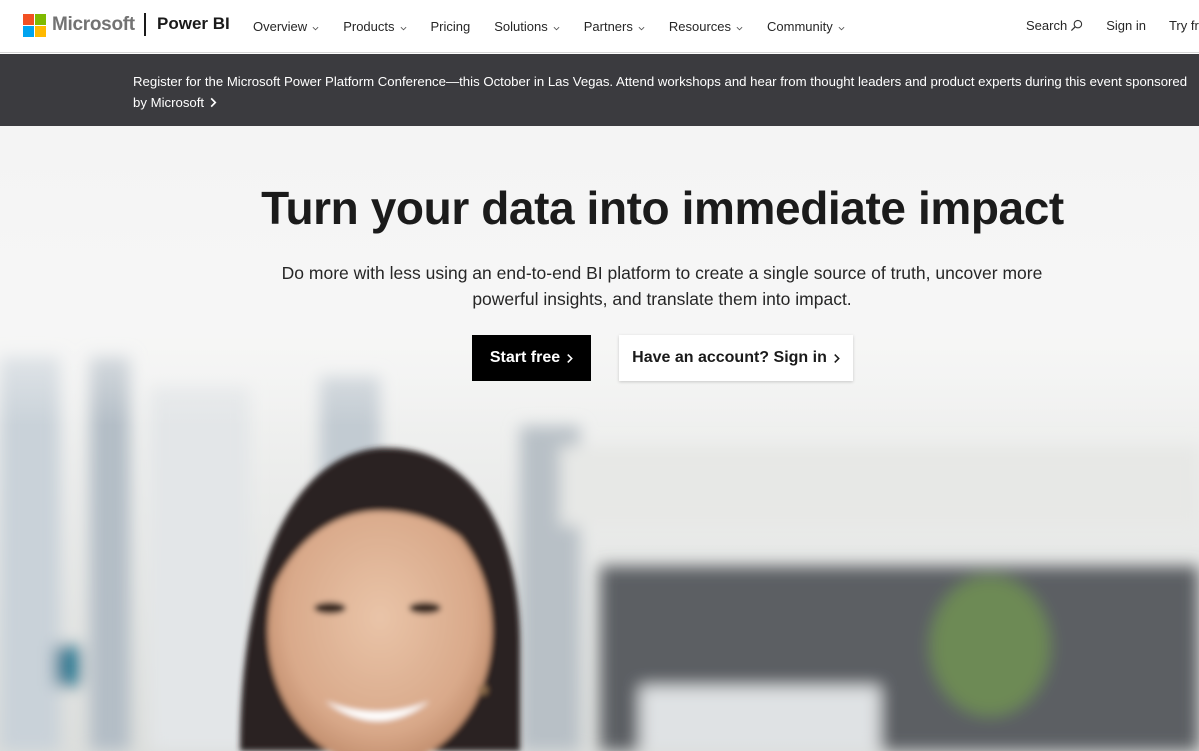 This screenshot has height=751, width=1199. I want to click on nav-item-label: Pricing, so click(450, 26).